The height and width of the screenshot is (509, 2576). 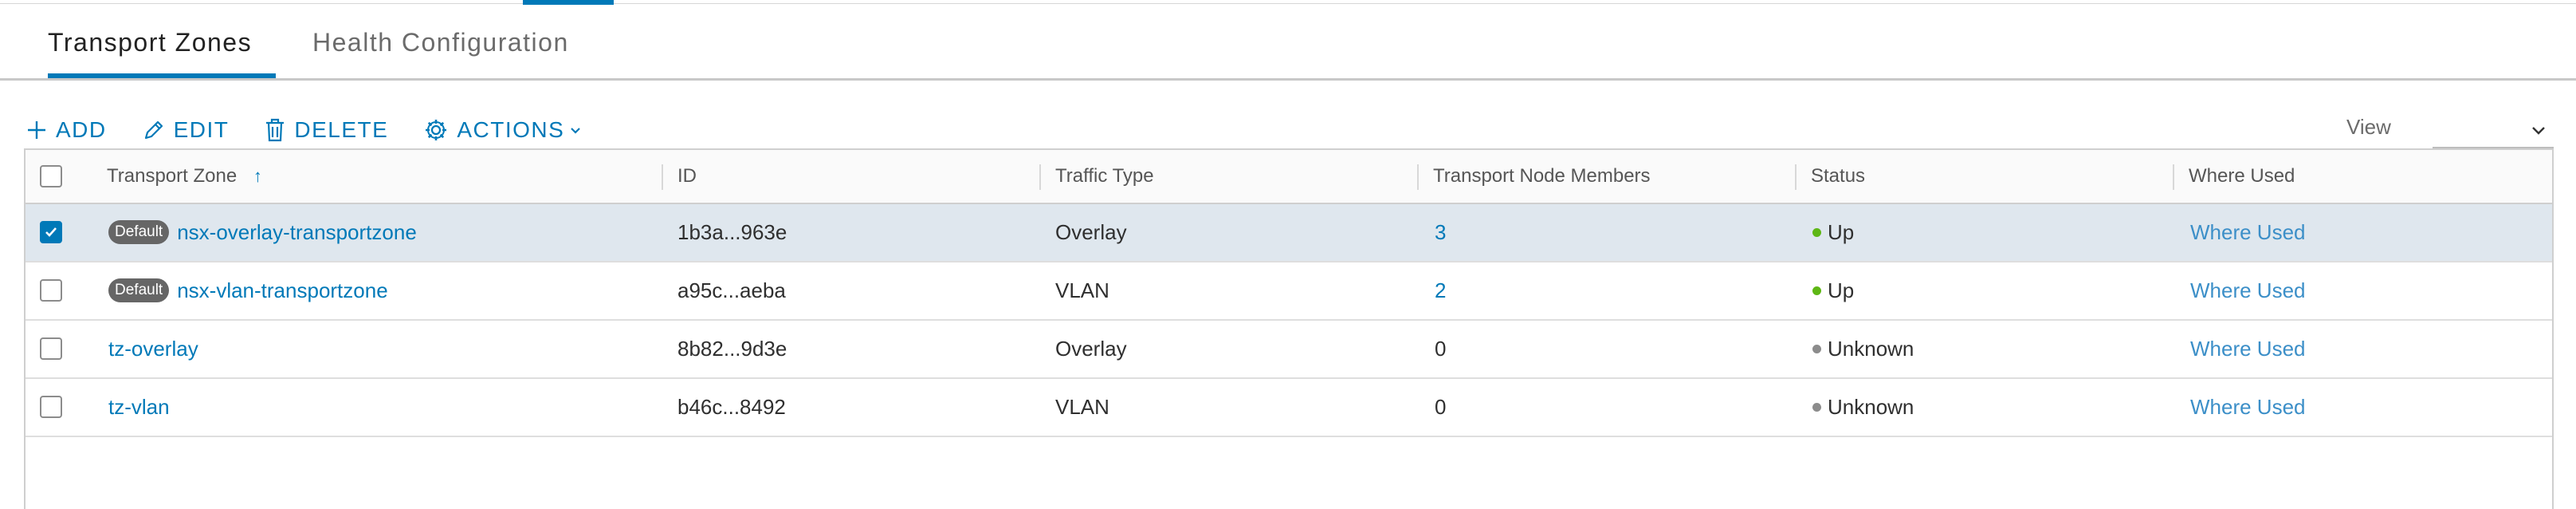 What do you see at coordinates (139, 407) in the screenshot?
I see `transport-zone-link: tz-vlan` at bounding box center [139, 407].